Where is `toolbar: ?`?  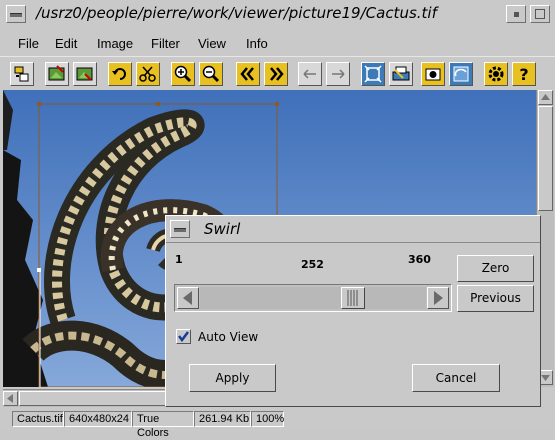 toolbar: ? is located at coordinates (277, 73).